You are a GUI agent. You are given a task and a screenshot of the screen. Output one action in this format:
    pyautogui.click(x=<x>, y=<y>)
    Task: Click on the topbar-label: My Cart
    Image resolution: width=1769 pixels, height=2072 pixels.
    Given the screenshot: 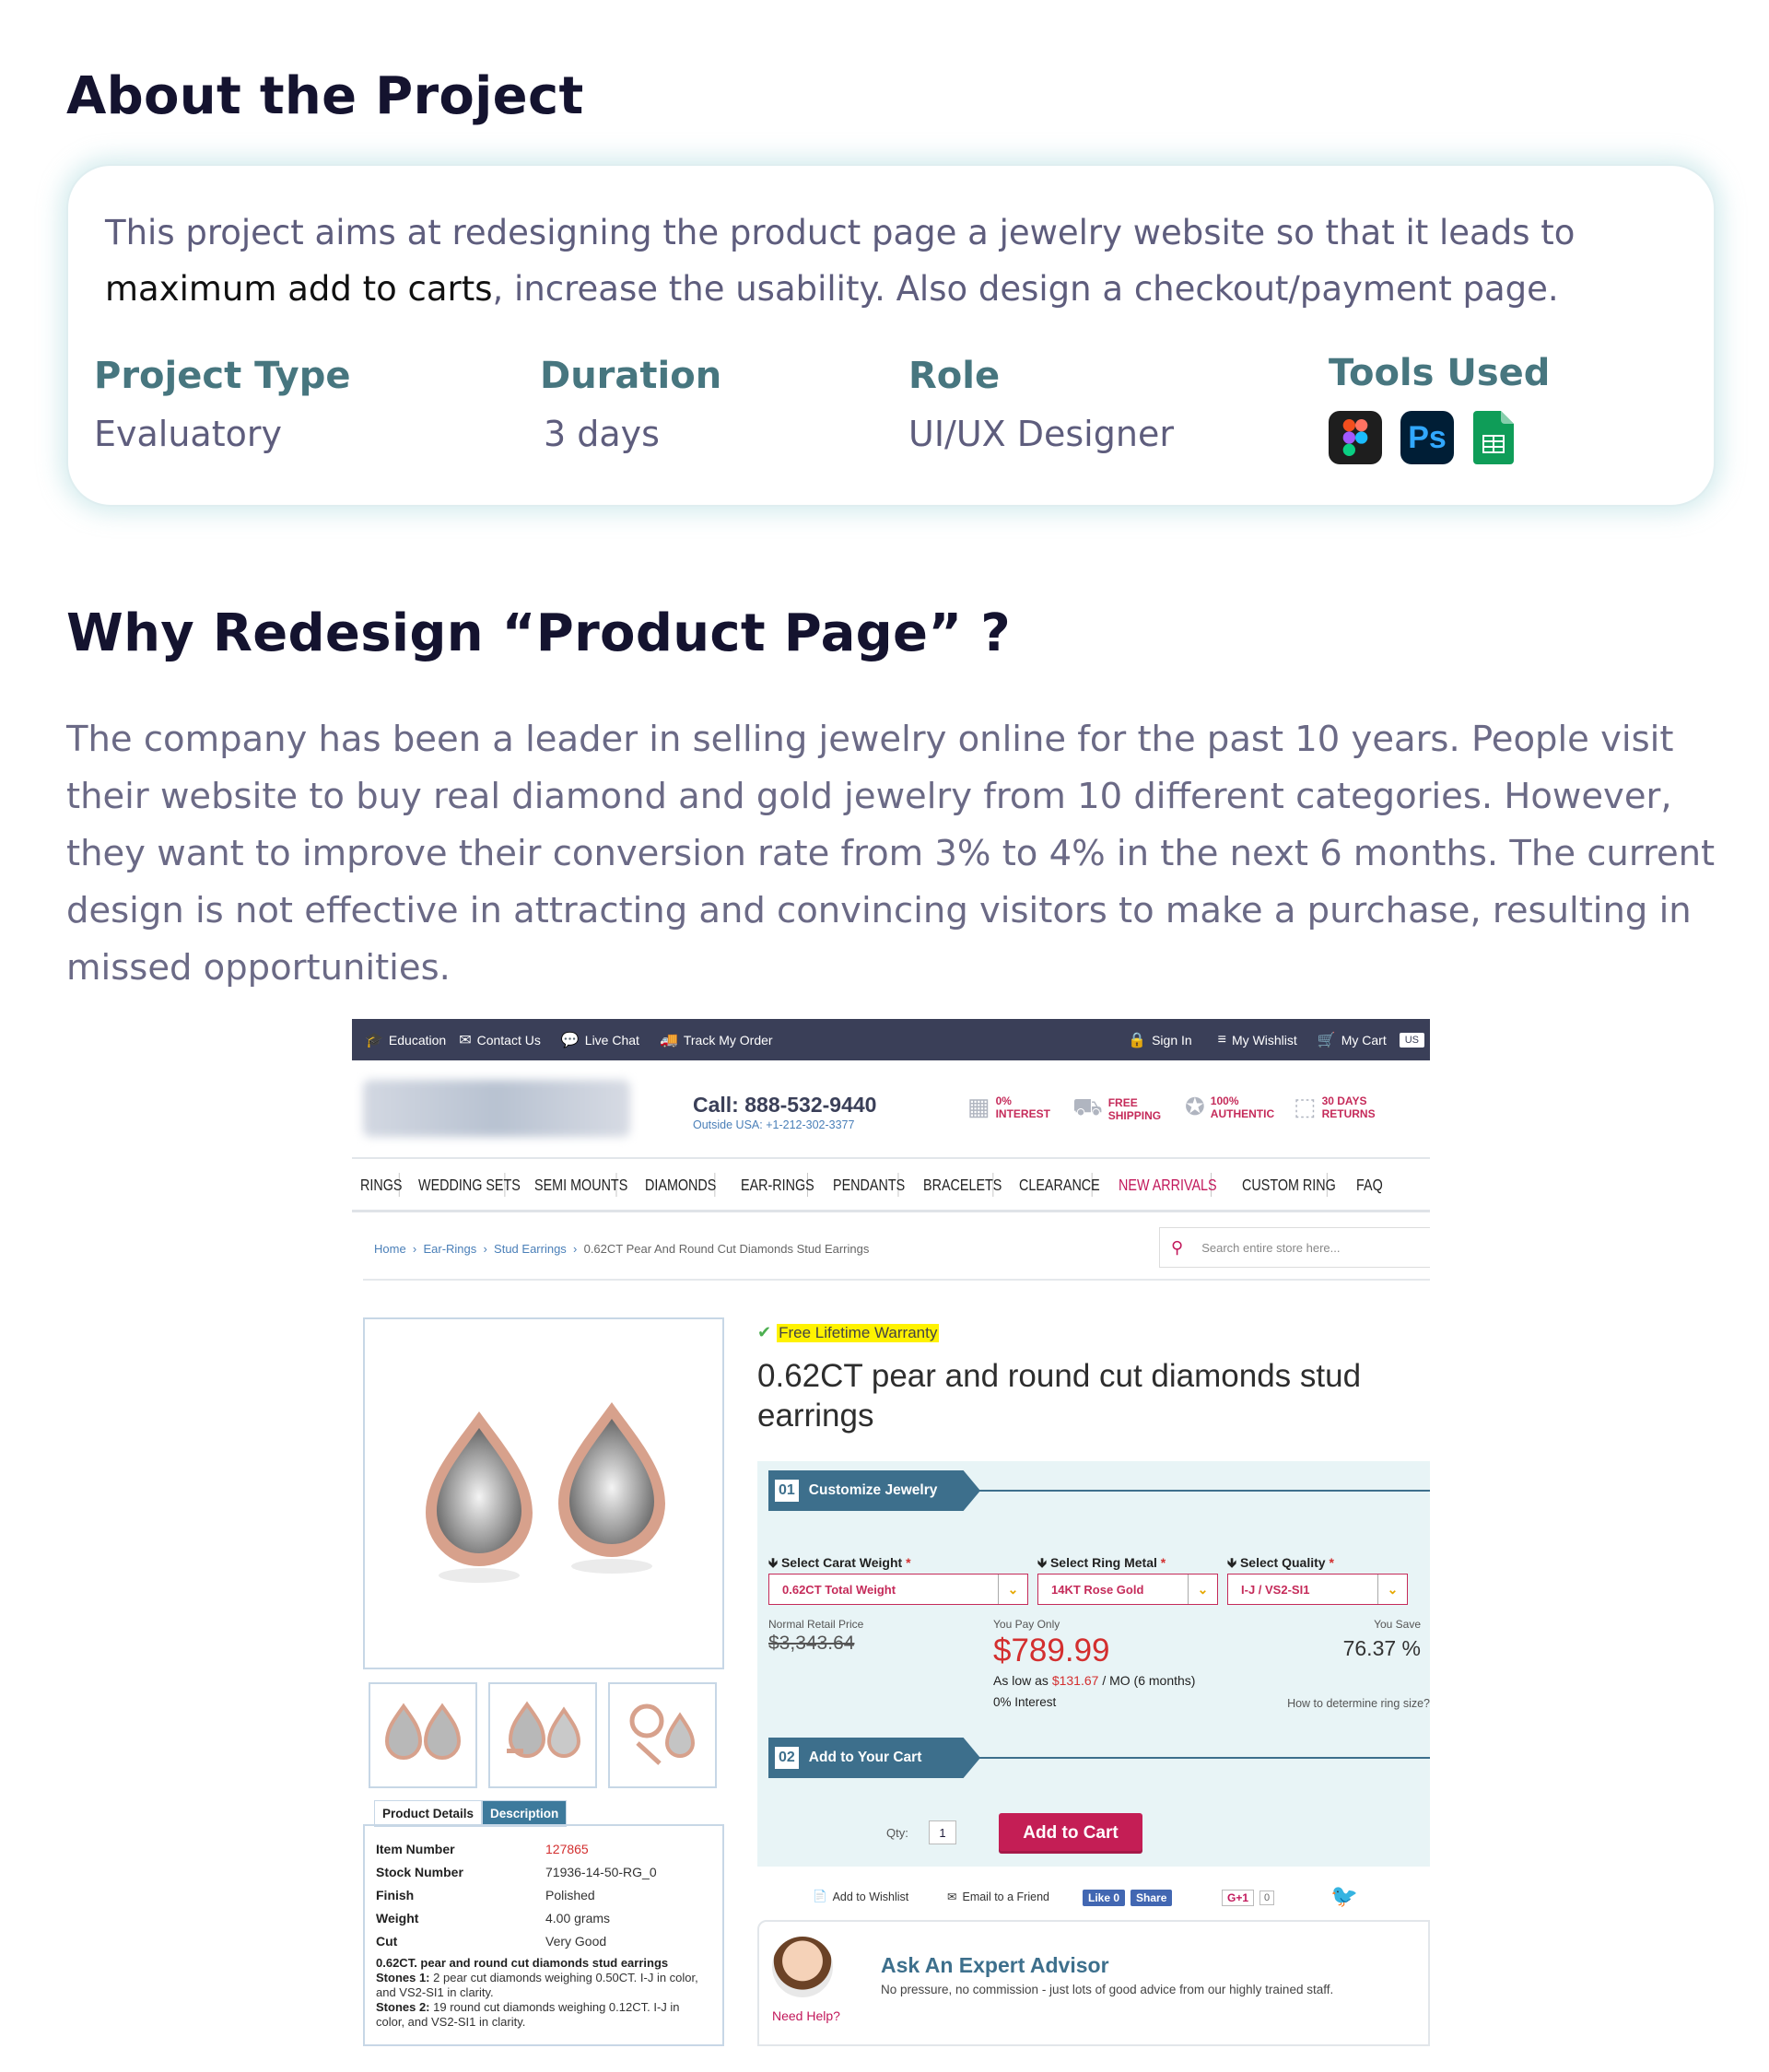 What is the action you would take?
    pyautogui.click(x=1364, y=1040)
    